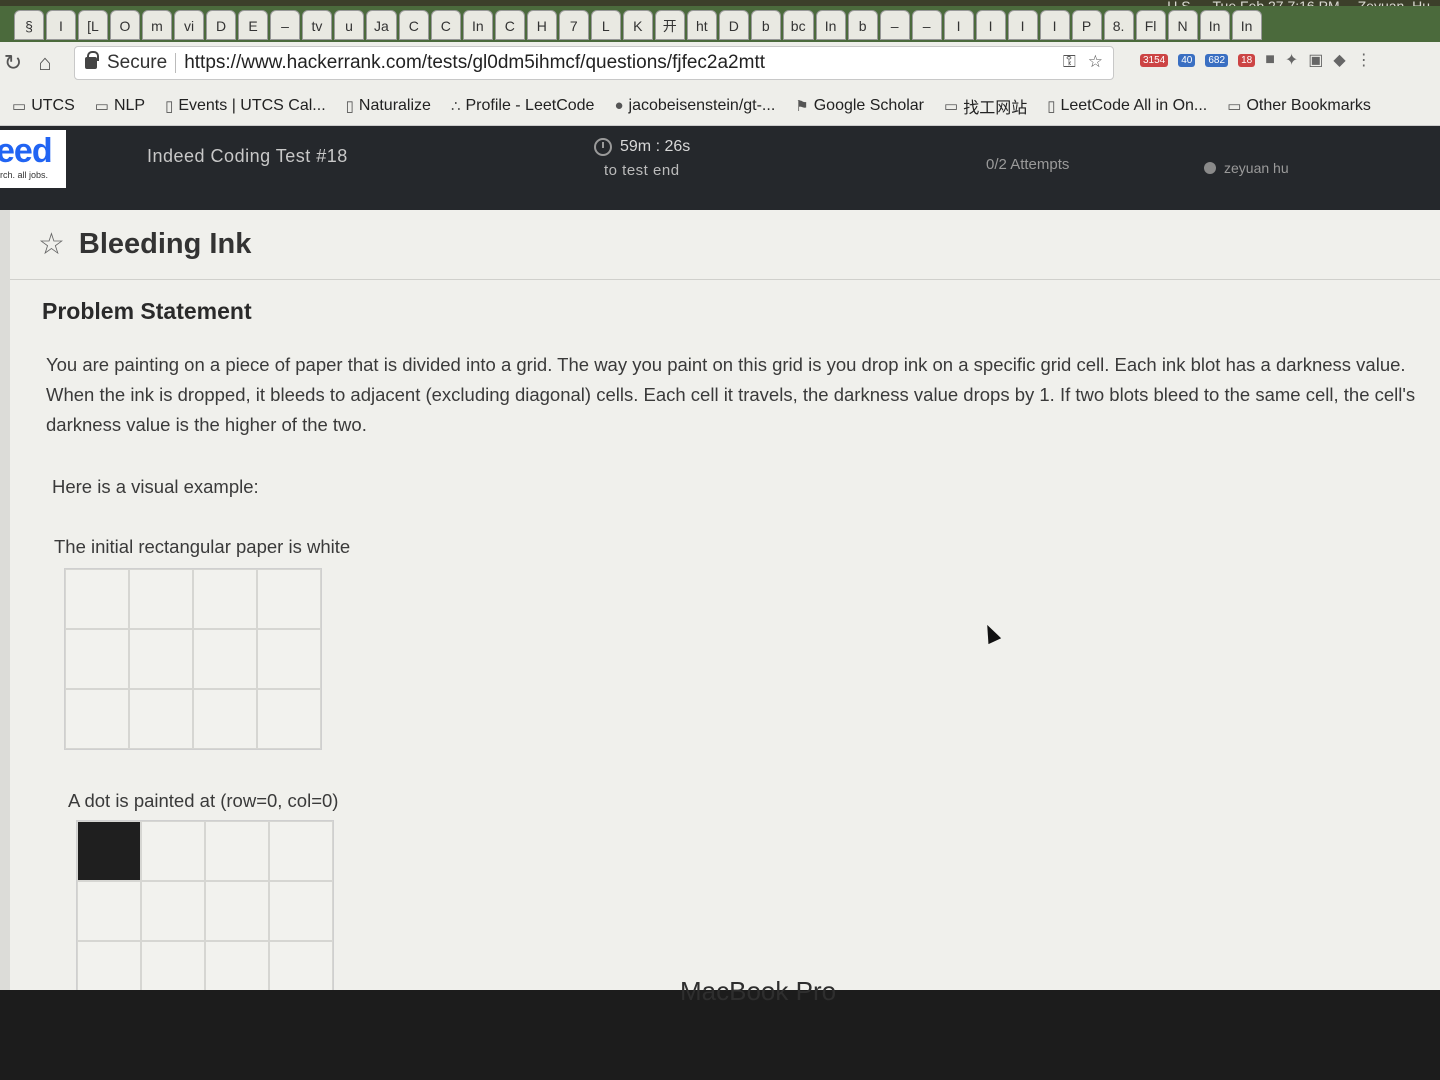 The height and width of the screenshot is (1080, 1440). I want to click on browser-tab: 开, so click(669, 25).